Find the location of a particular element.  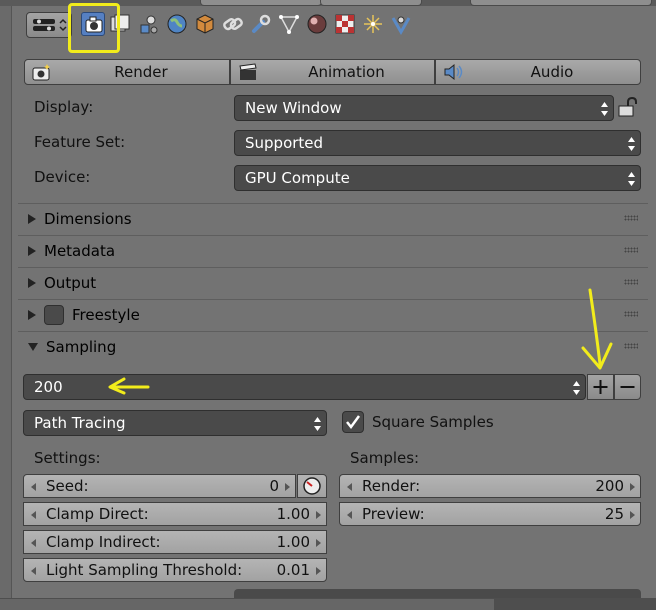

square-samples-label: Square Samples is located at coordinates (433, 422).